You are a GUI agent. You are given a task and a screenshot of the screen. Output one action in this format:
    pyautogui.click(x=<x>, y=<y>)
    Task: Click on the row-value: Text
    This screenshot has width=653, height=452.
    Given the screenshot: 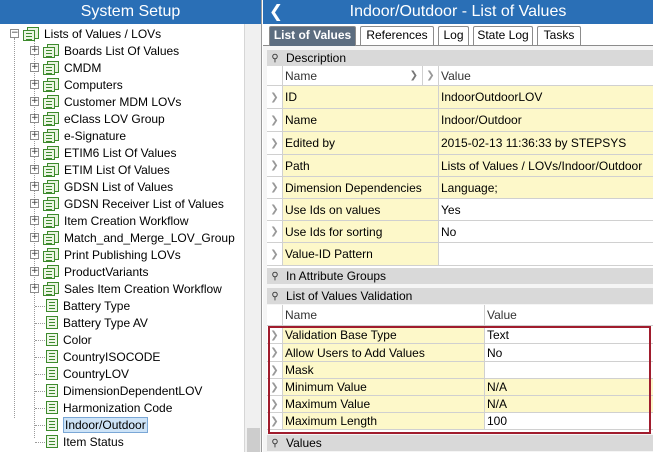 What is the action you would take?
    pyautogui.click(x=569, y=335)
    